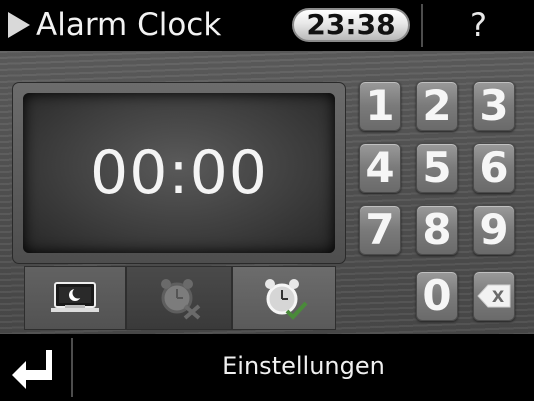 The image size is (534, 401). Describe the element at coordinates (478, 25) in the screenshot. I see `help-button: ?` at that location.